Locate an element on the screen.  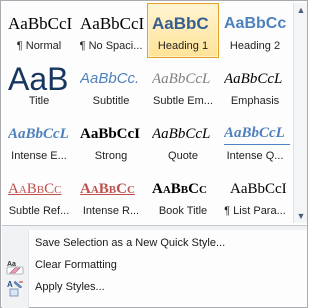
style-tile-normal: AaBbCcI ¶ Normal is located at coordinates (39, 30).